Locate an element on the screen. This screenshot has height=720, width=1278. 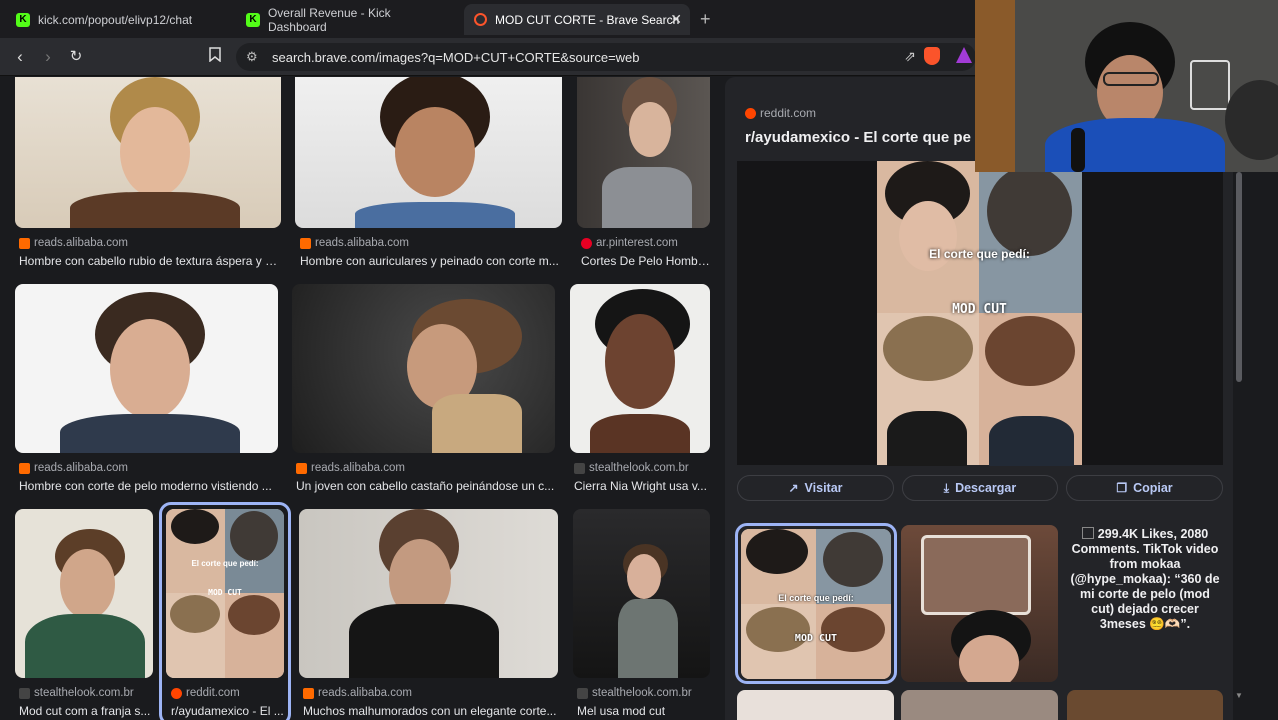
preview-label: MOD CUT is located at coordinates (979, 309).